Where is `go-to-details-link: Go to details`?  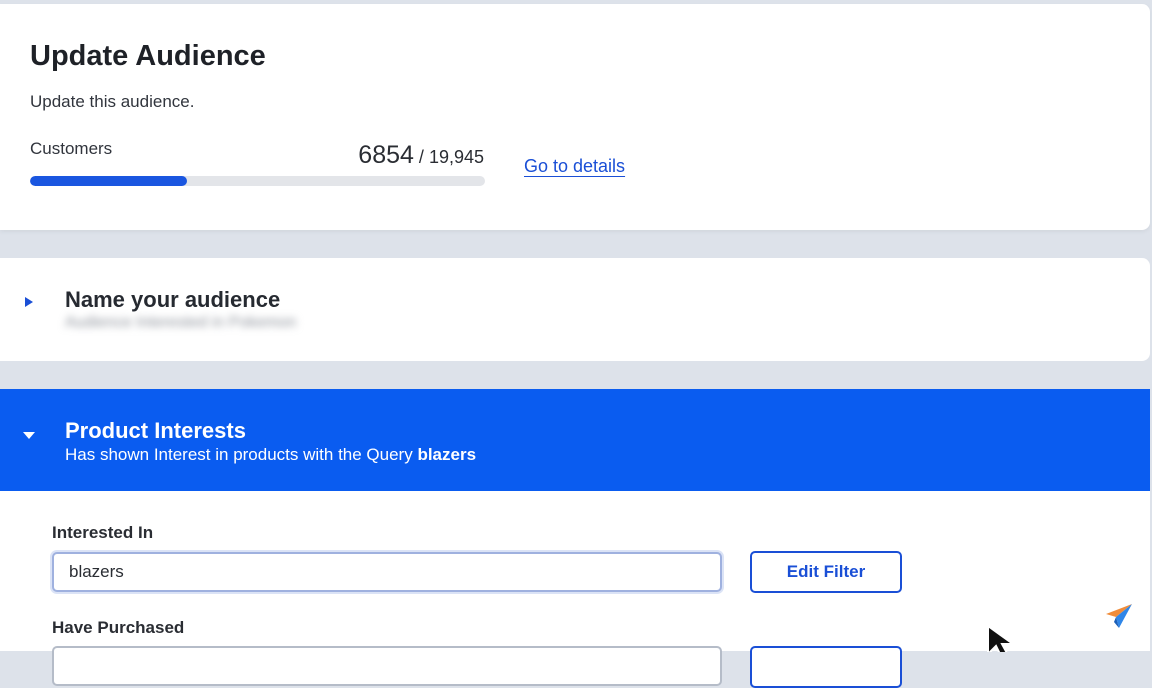
go-to-details-link: Go to details is located at coordinates (574, 166).